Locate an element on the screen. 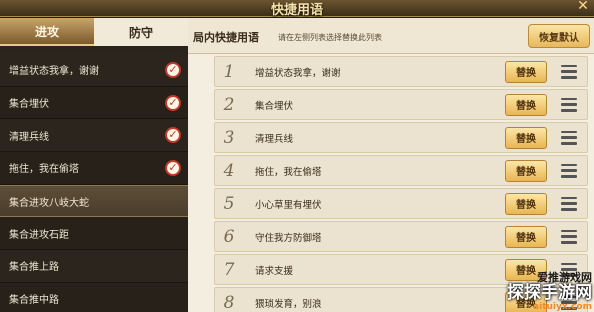 This screenshot has height=312, width=594. source-item: 清理兵线 ✓ is located at coordinates (94, 136).